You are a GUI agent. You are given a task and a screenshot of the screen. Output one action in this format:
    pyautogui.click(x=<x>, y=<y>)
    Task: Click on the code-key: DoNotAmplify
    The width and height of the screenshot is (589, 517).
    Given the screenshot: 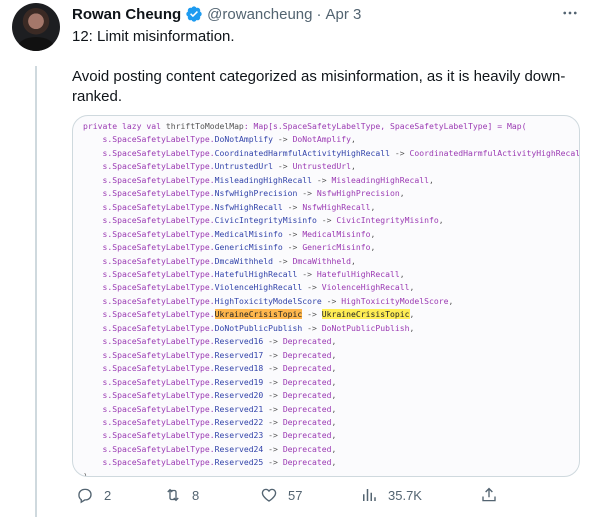 What is the action you would take?
    pyautogui.click(x=244, y=139)
    